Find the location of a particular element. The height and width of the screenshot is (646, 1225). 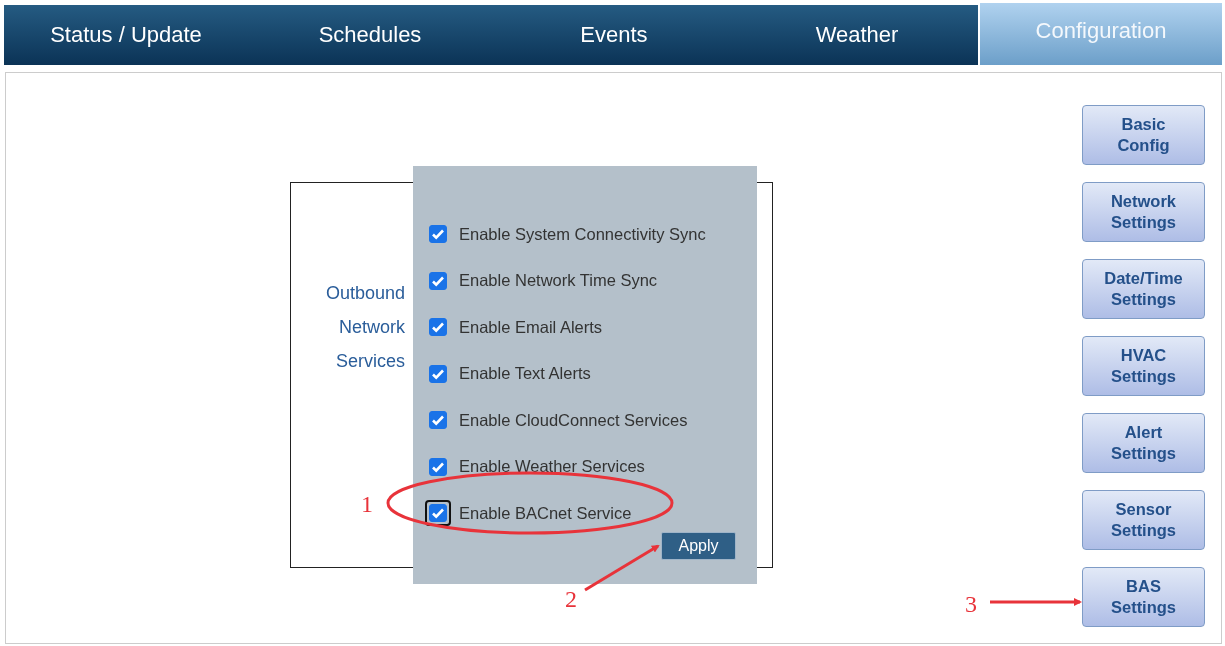

annotation-number: 2 is located at coordinates (571, 599).